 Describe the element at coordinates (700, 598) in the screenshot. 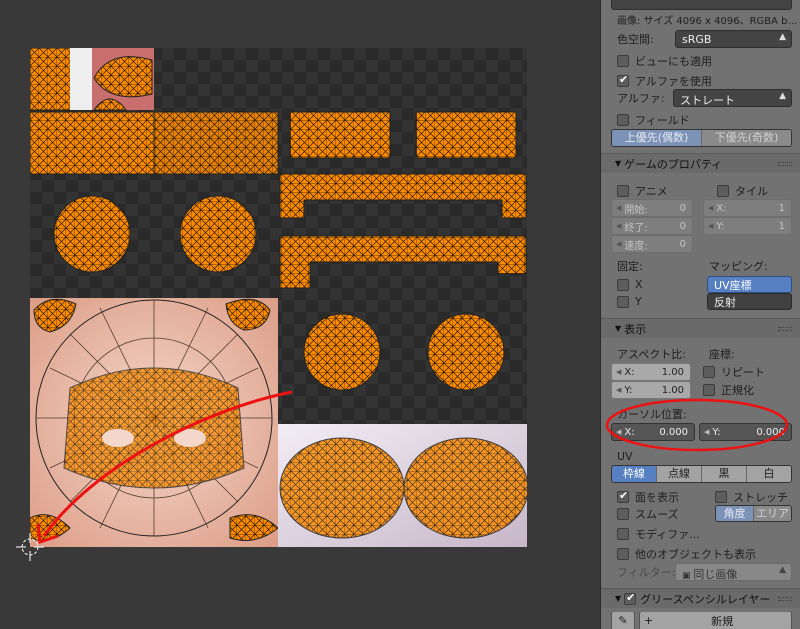

I see `grease-pencil-header: ▼ グリースペンシルレイヤー` at that location.